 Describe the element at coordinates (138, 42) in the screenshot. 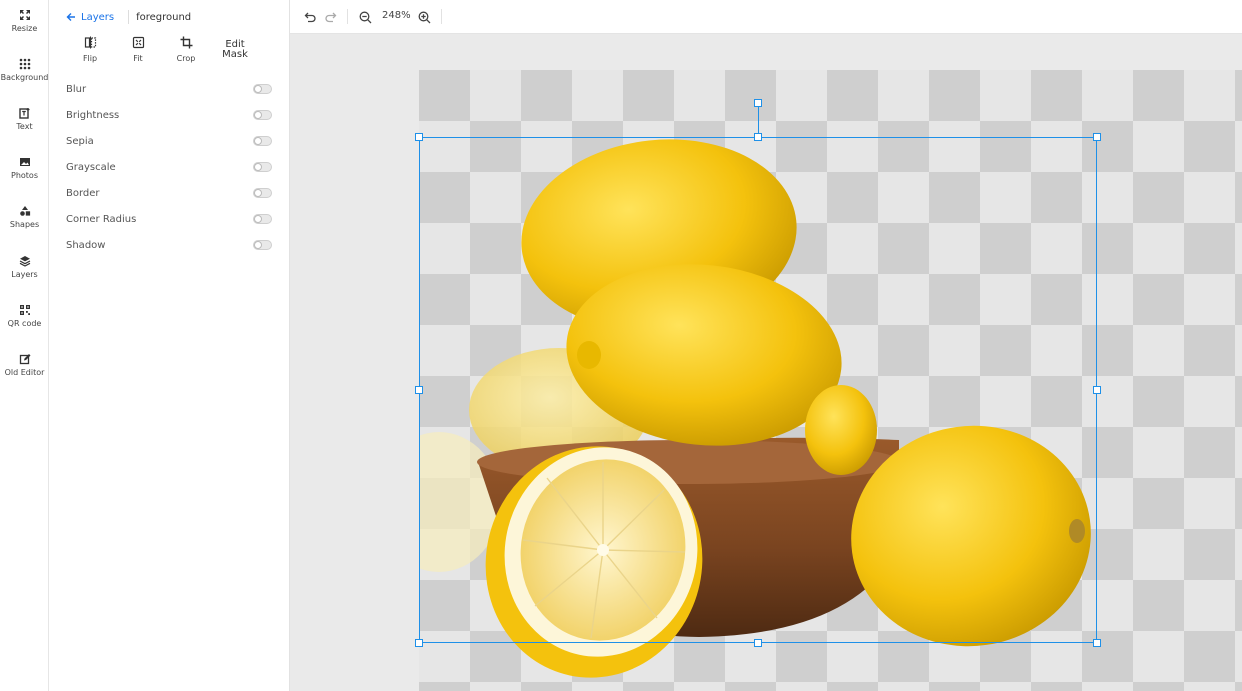

I see `fit-icon` at that location.